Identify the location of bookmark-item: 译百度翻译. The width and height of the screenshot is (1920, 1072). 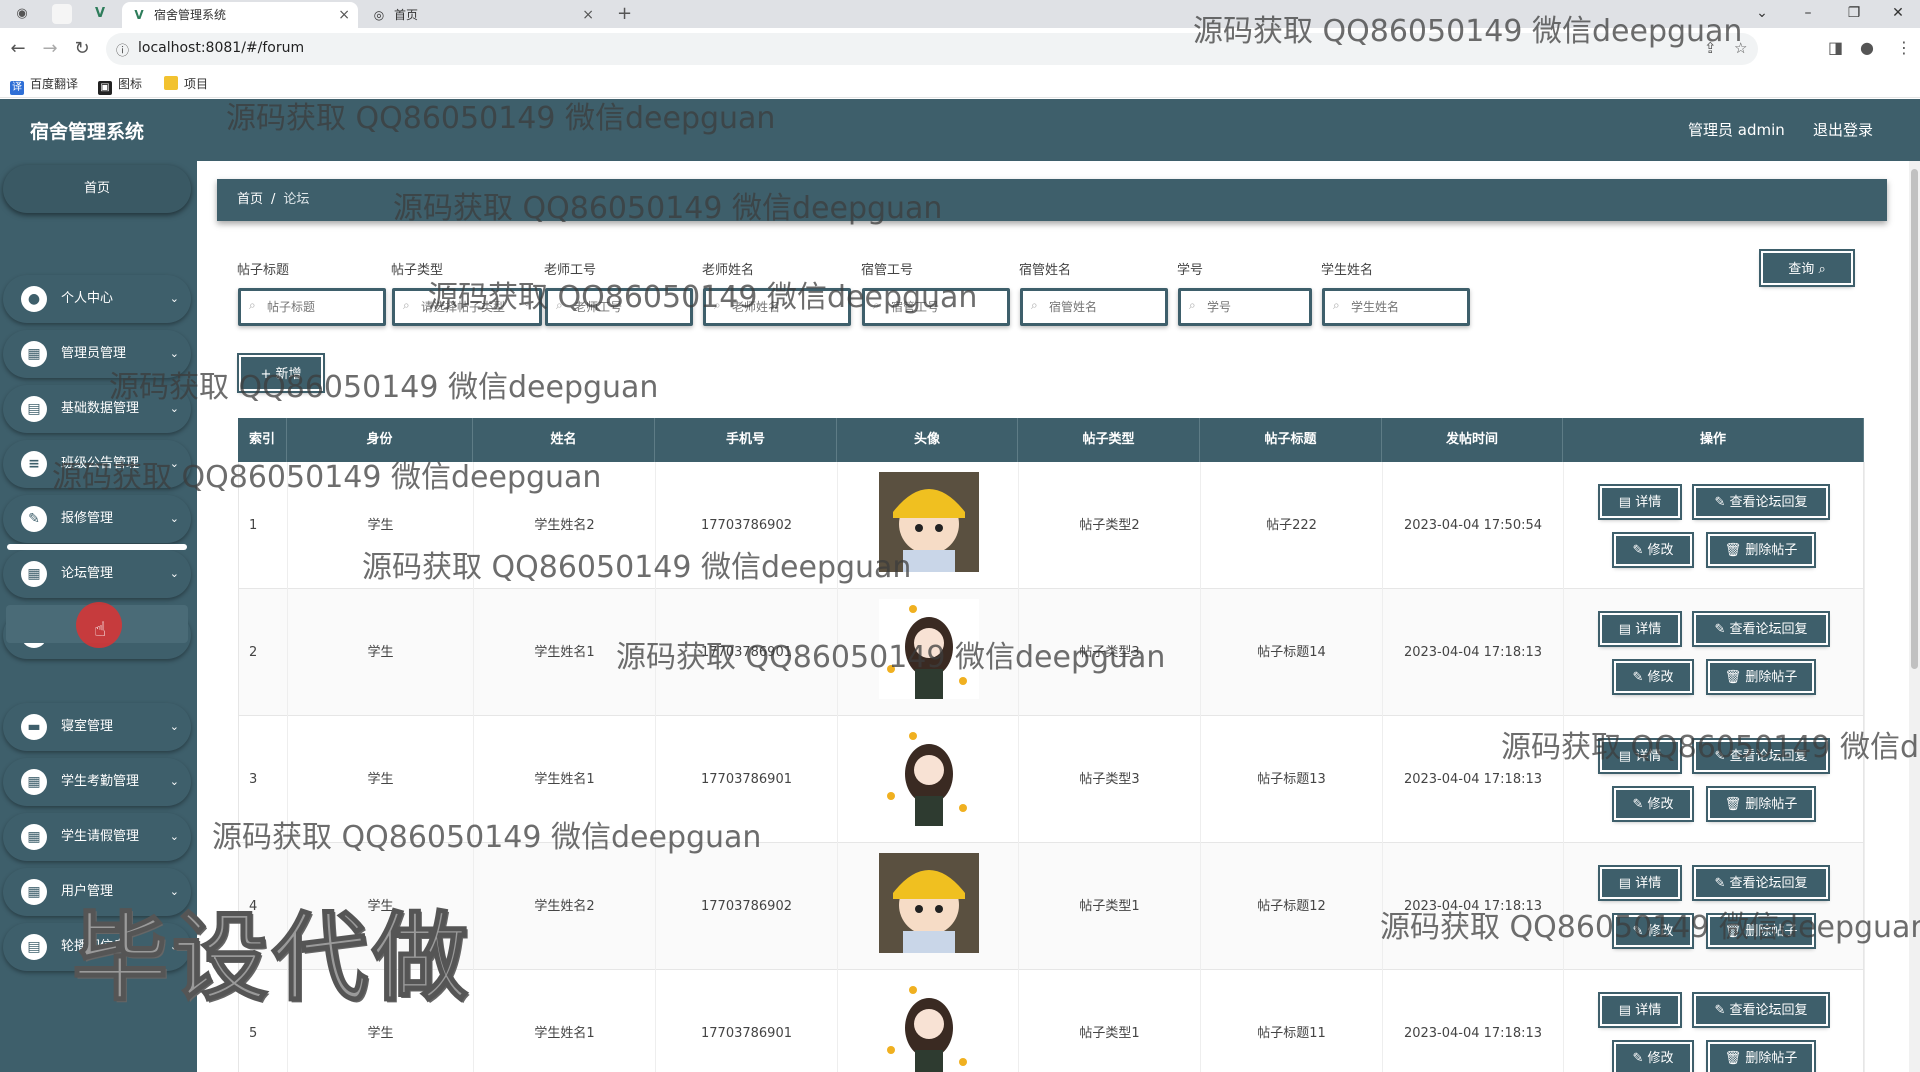
(44, 84).